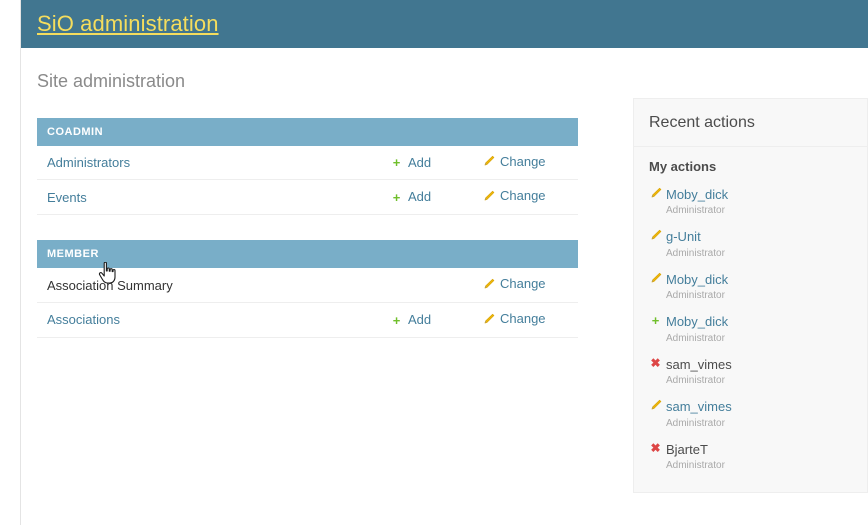  I want to click on action-list-item: sam_vimes Administrator, so click(751, 414).